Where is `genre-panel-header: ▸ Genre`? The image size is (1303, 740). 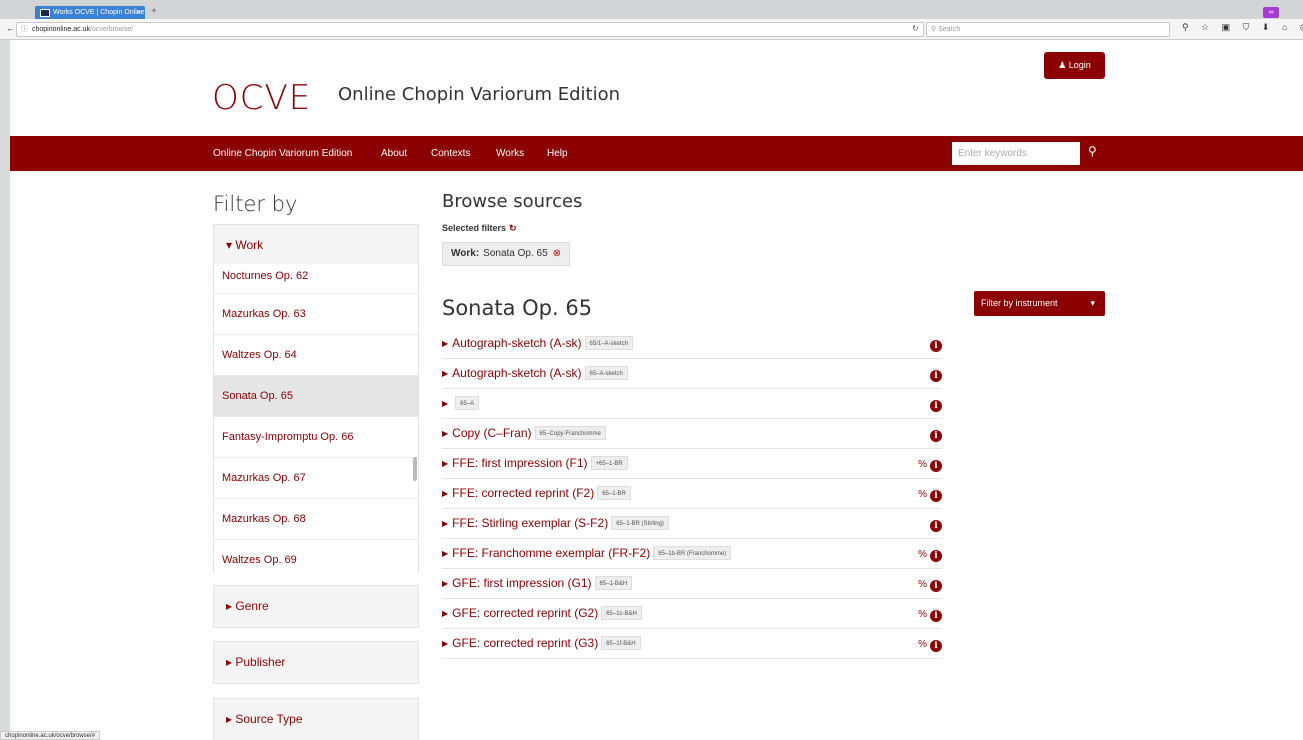
genre-panel-header: ▸ Genre is located at coordinates (316, 606).